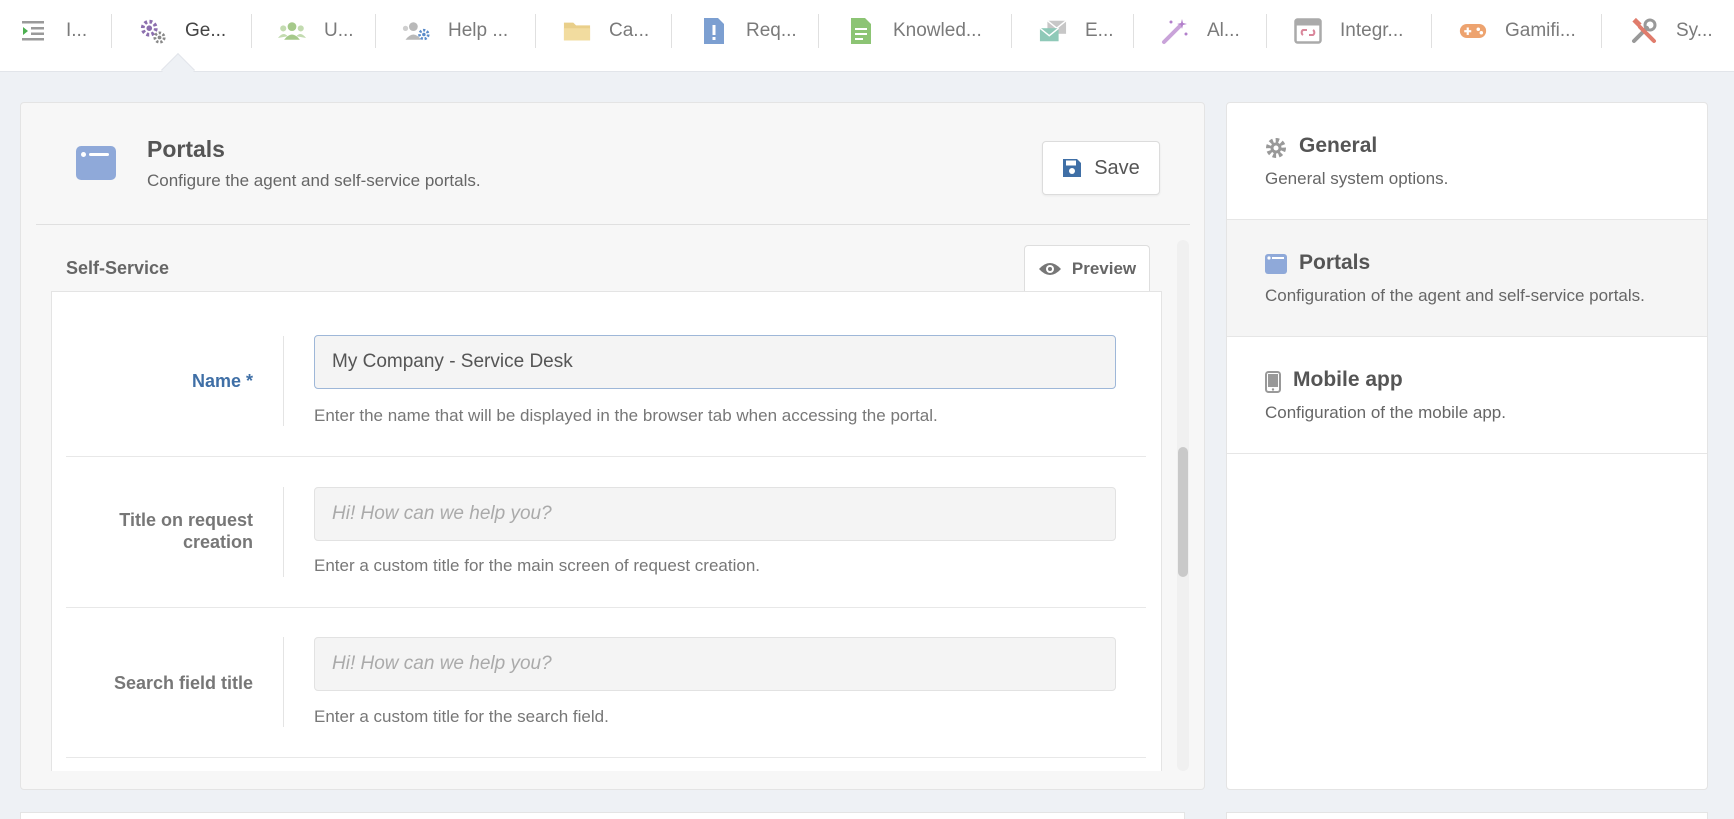 Image resolution: width=1734 pixels, height=819 pixels. I want to click on header-divider, so click(613, 224).